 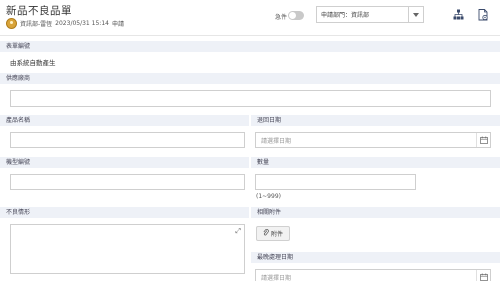 I want to click on form-number-label: 表單編號, so click(x=250, y=46).